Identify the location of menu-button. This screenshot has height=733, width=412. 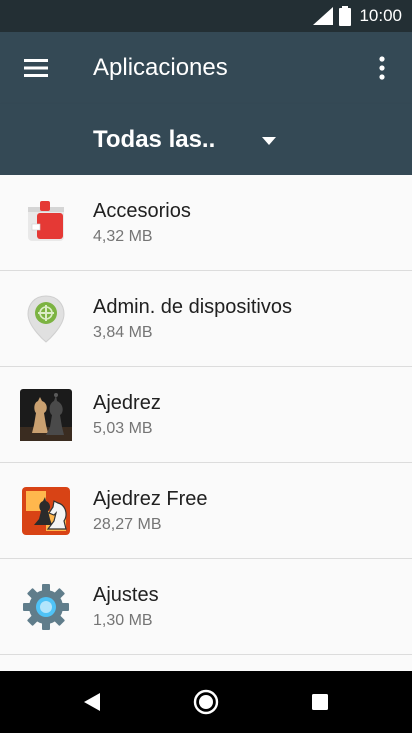
(36, 68).